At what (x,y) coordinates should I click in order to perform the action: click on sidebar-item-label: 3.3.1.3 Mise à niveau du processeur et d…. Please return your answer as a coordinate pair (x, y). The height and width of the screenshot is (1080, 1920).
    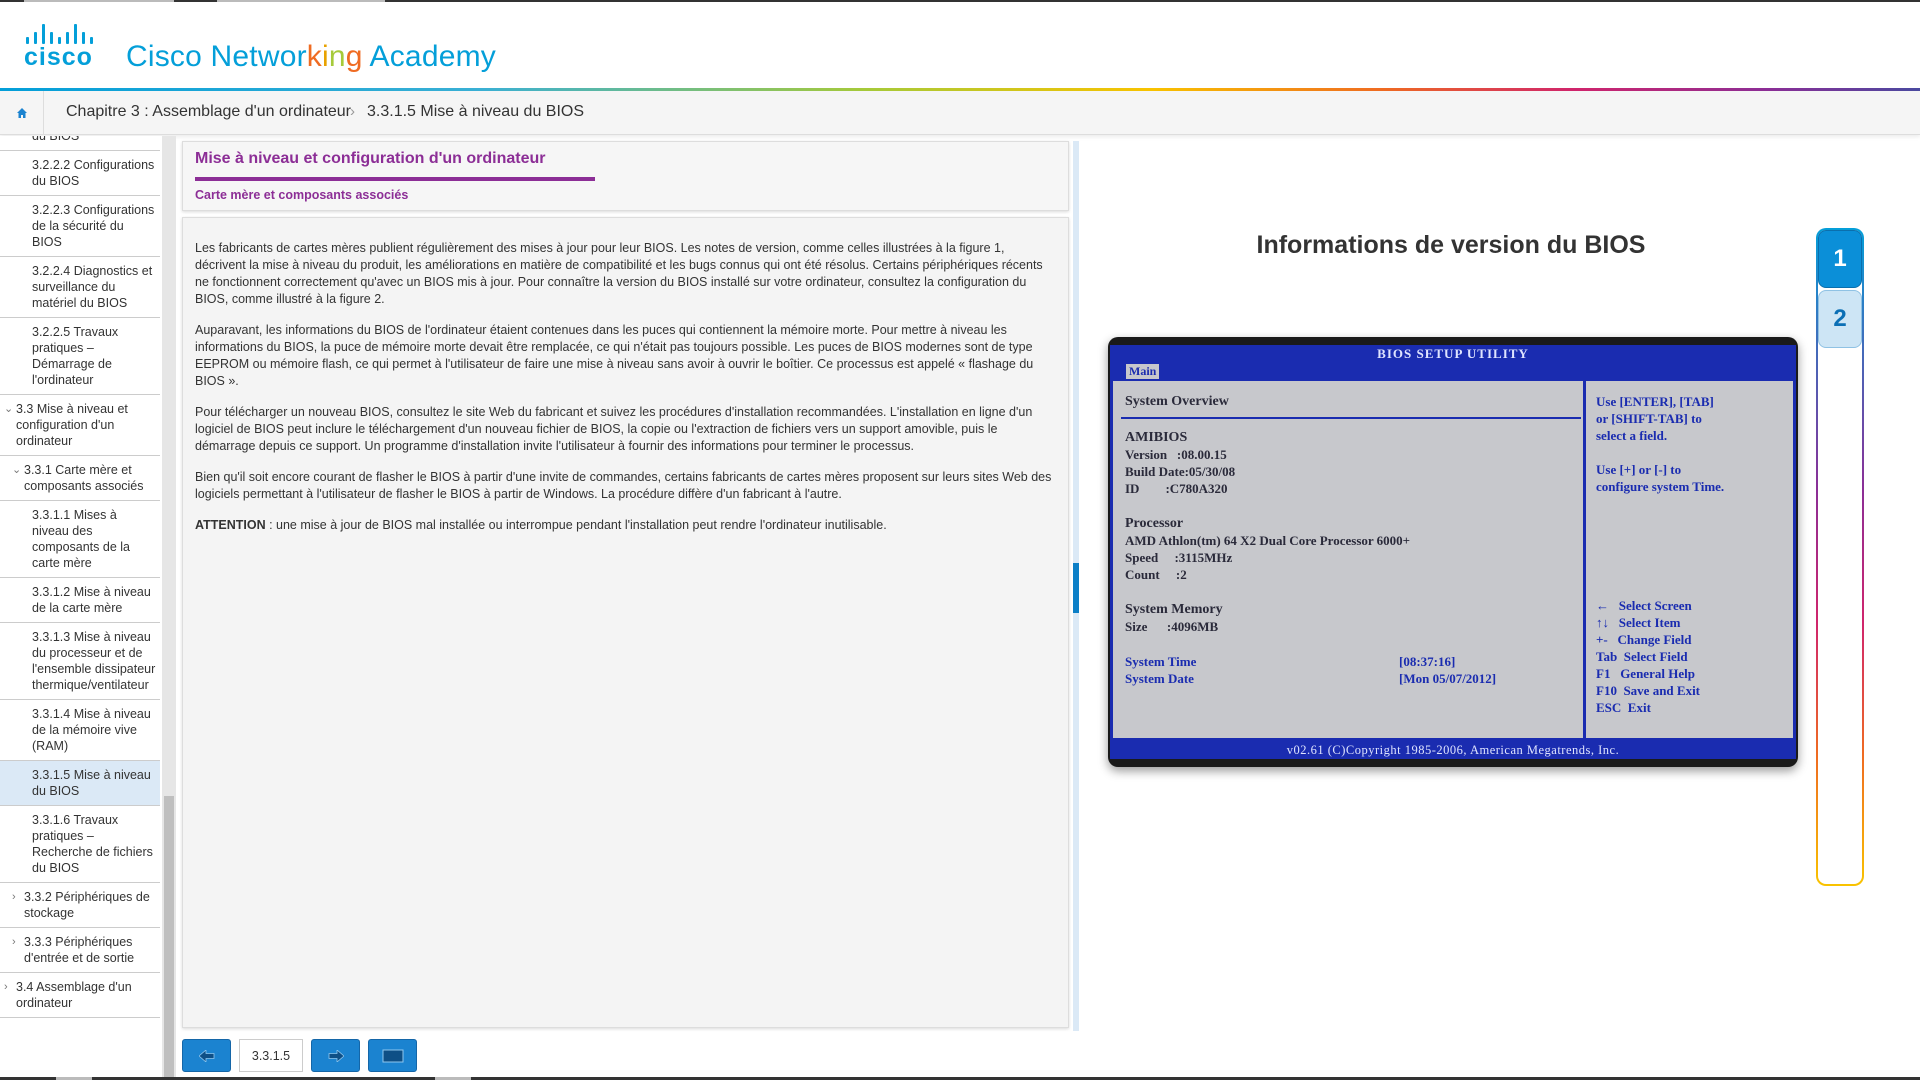
    Looking at the image, I should click on (94, 661).